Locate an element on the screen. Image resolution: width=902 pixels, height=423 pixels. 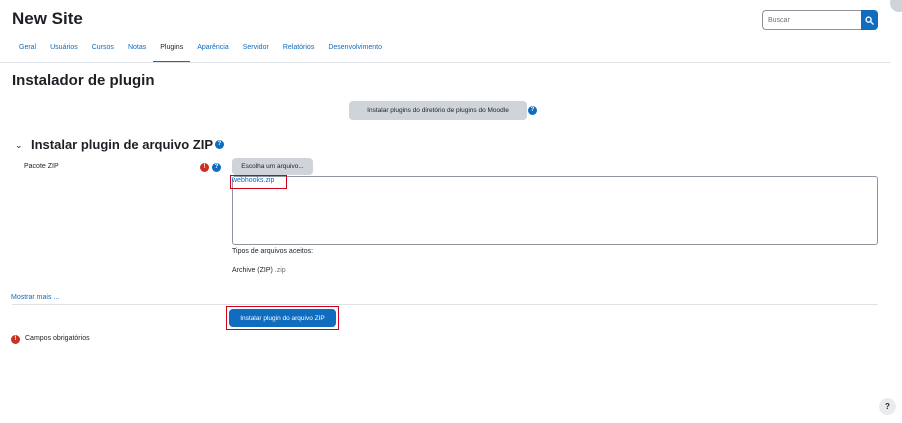
tab-desenvolvimento: Desenvolvimento is located at coordinates (355, 51).